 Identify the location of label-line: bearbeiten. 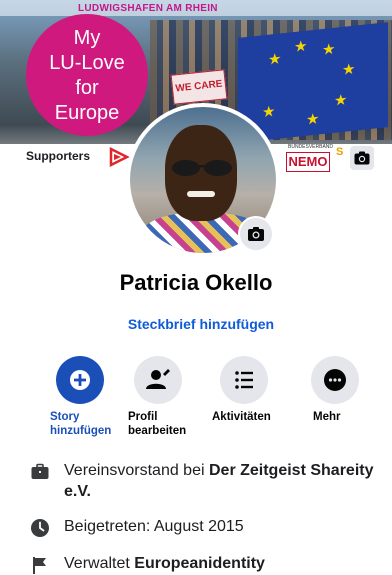
(157, 431).